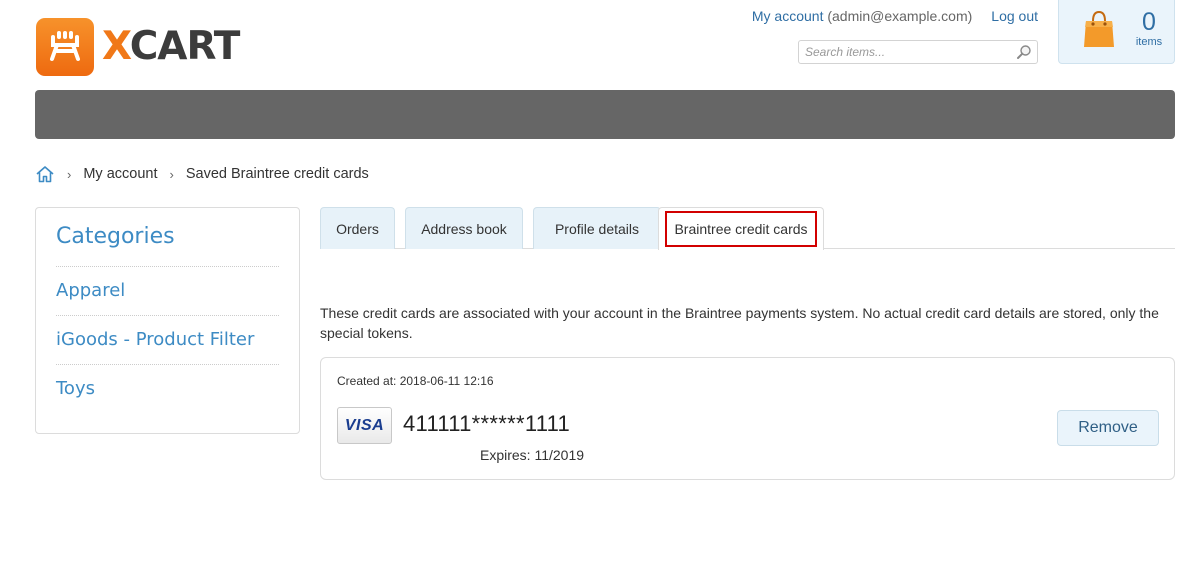 Image resolution: width=1191 pixels, height=582 pixels. I want to click on cart-count: 0, so click(1149, 22).